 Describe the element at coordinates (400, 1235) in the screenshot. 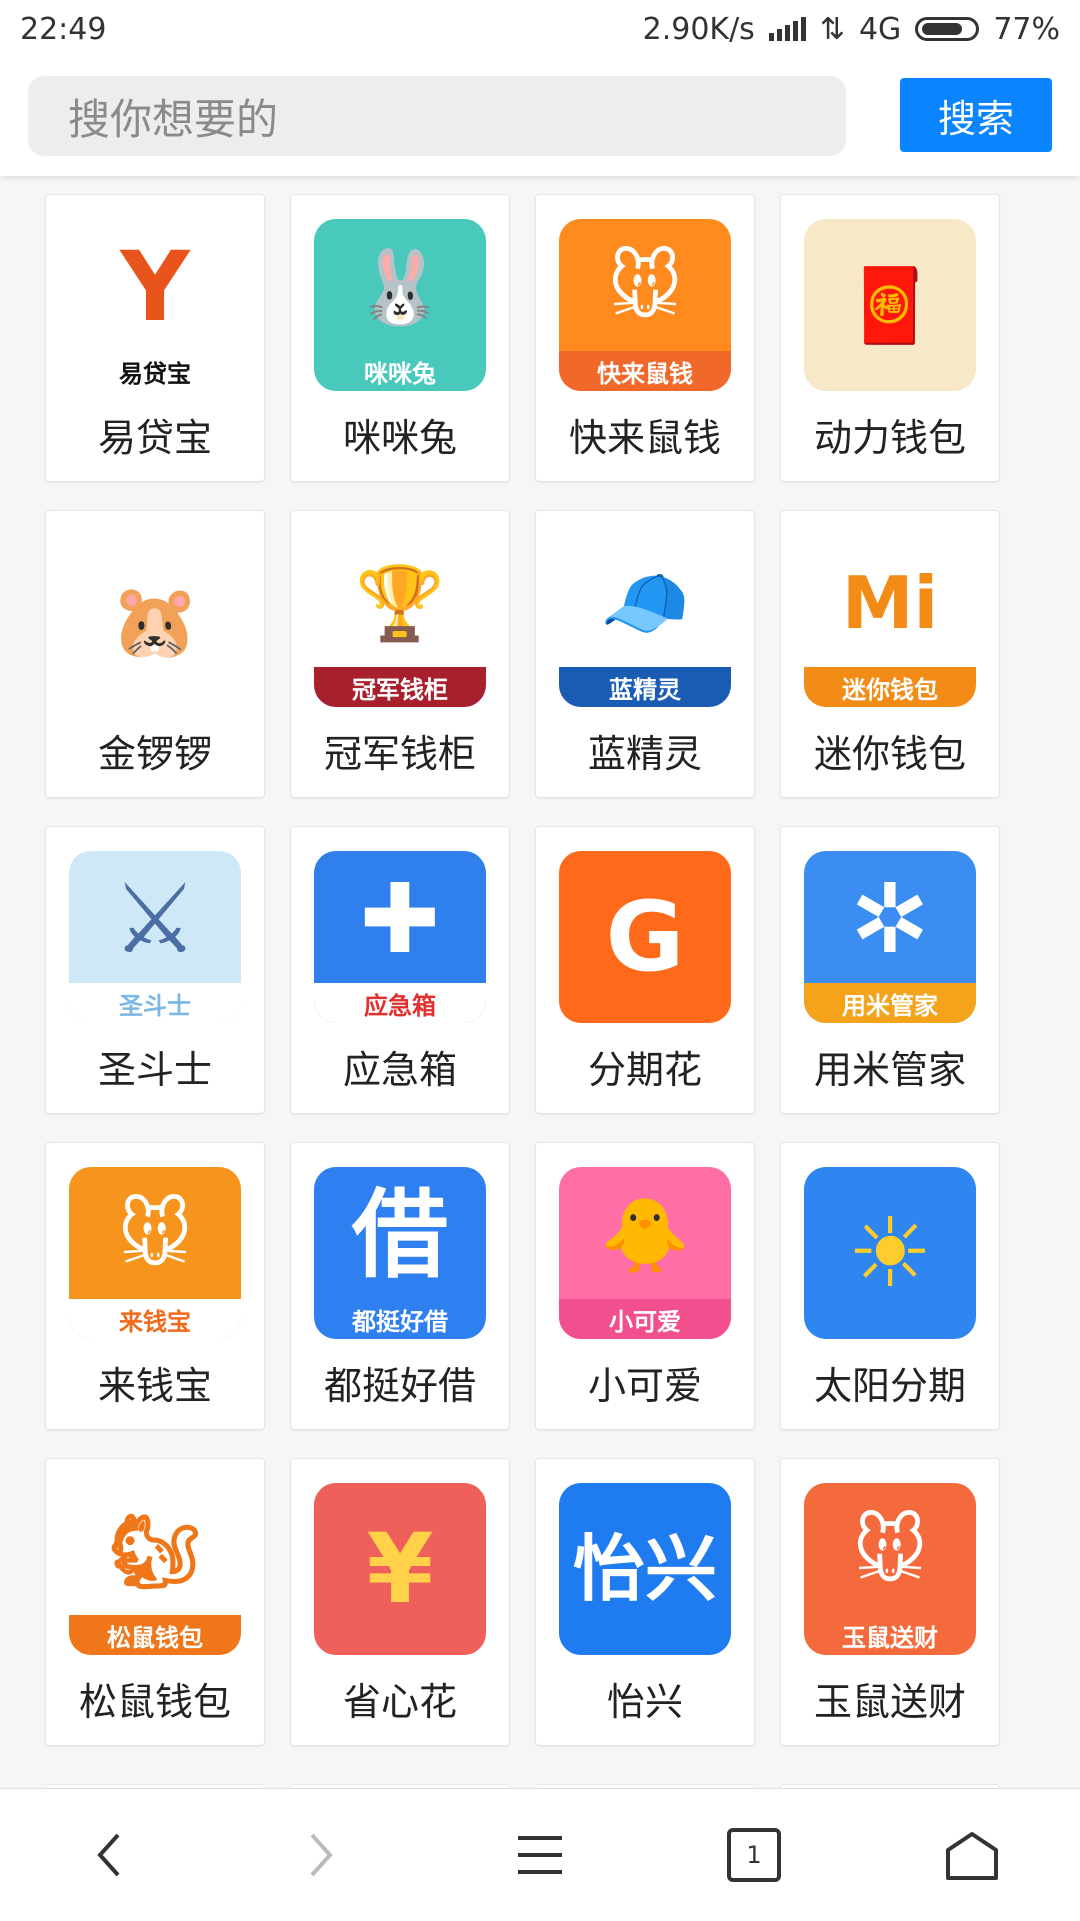

I see `app-icon-glyph: 借` at that location.